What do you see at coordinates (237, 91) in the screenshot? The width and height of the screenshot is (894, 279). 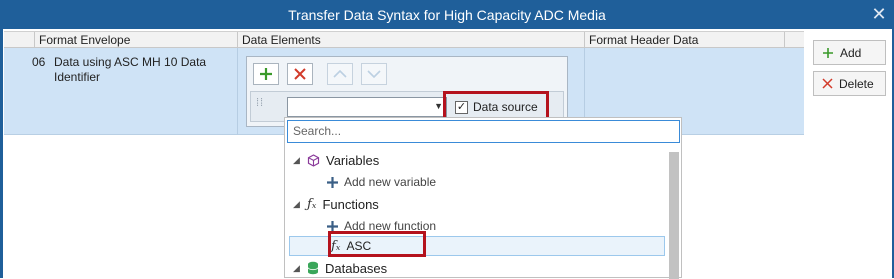 I see `column-divider` at bounding box center [237, 91].